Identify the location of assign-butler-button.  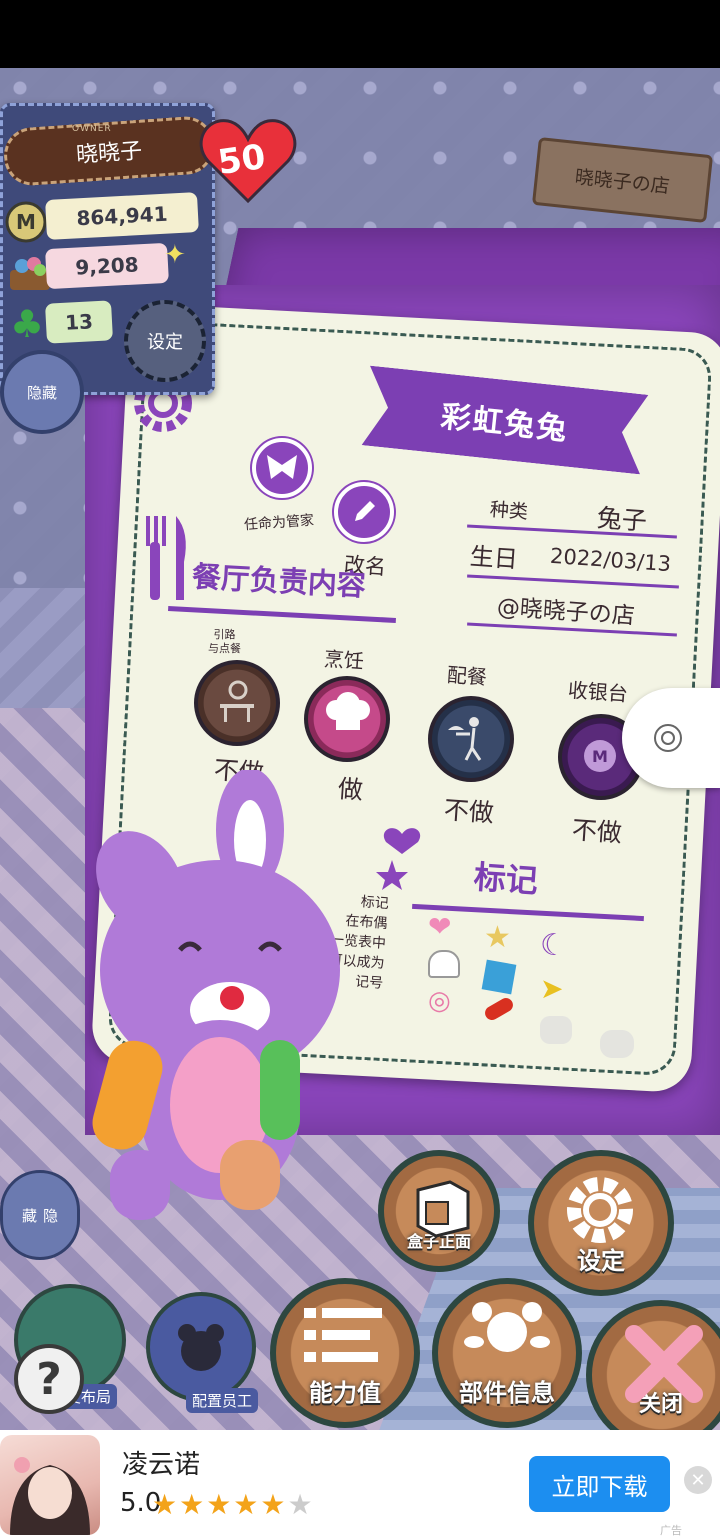
(282, 468).